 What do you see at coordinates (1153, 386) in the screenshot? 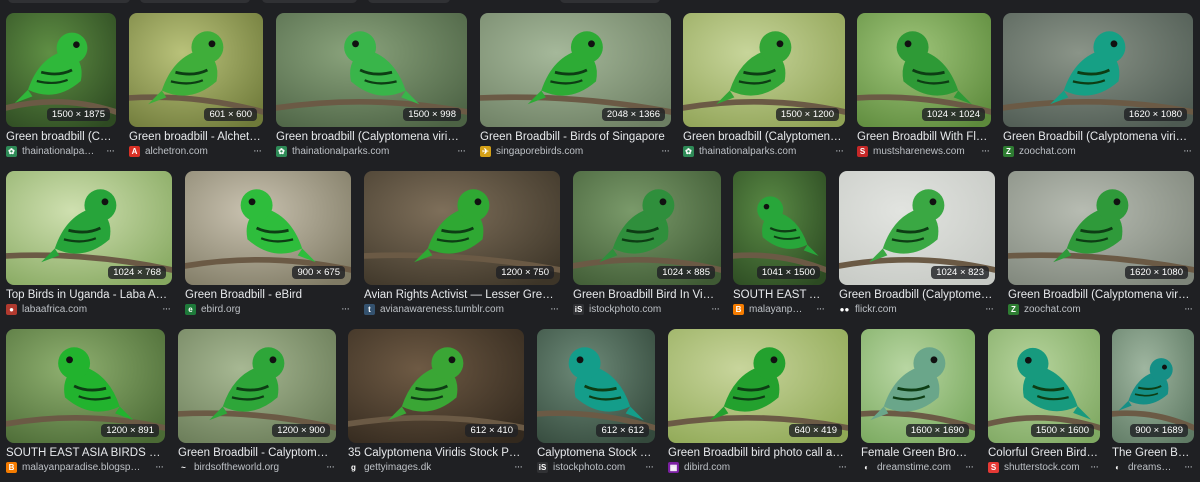
I see `result-thumbnail: 900 × 1689` at bounding box center [1153, 386].